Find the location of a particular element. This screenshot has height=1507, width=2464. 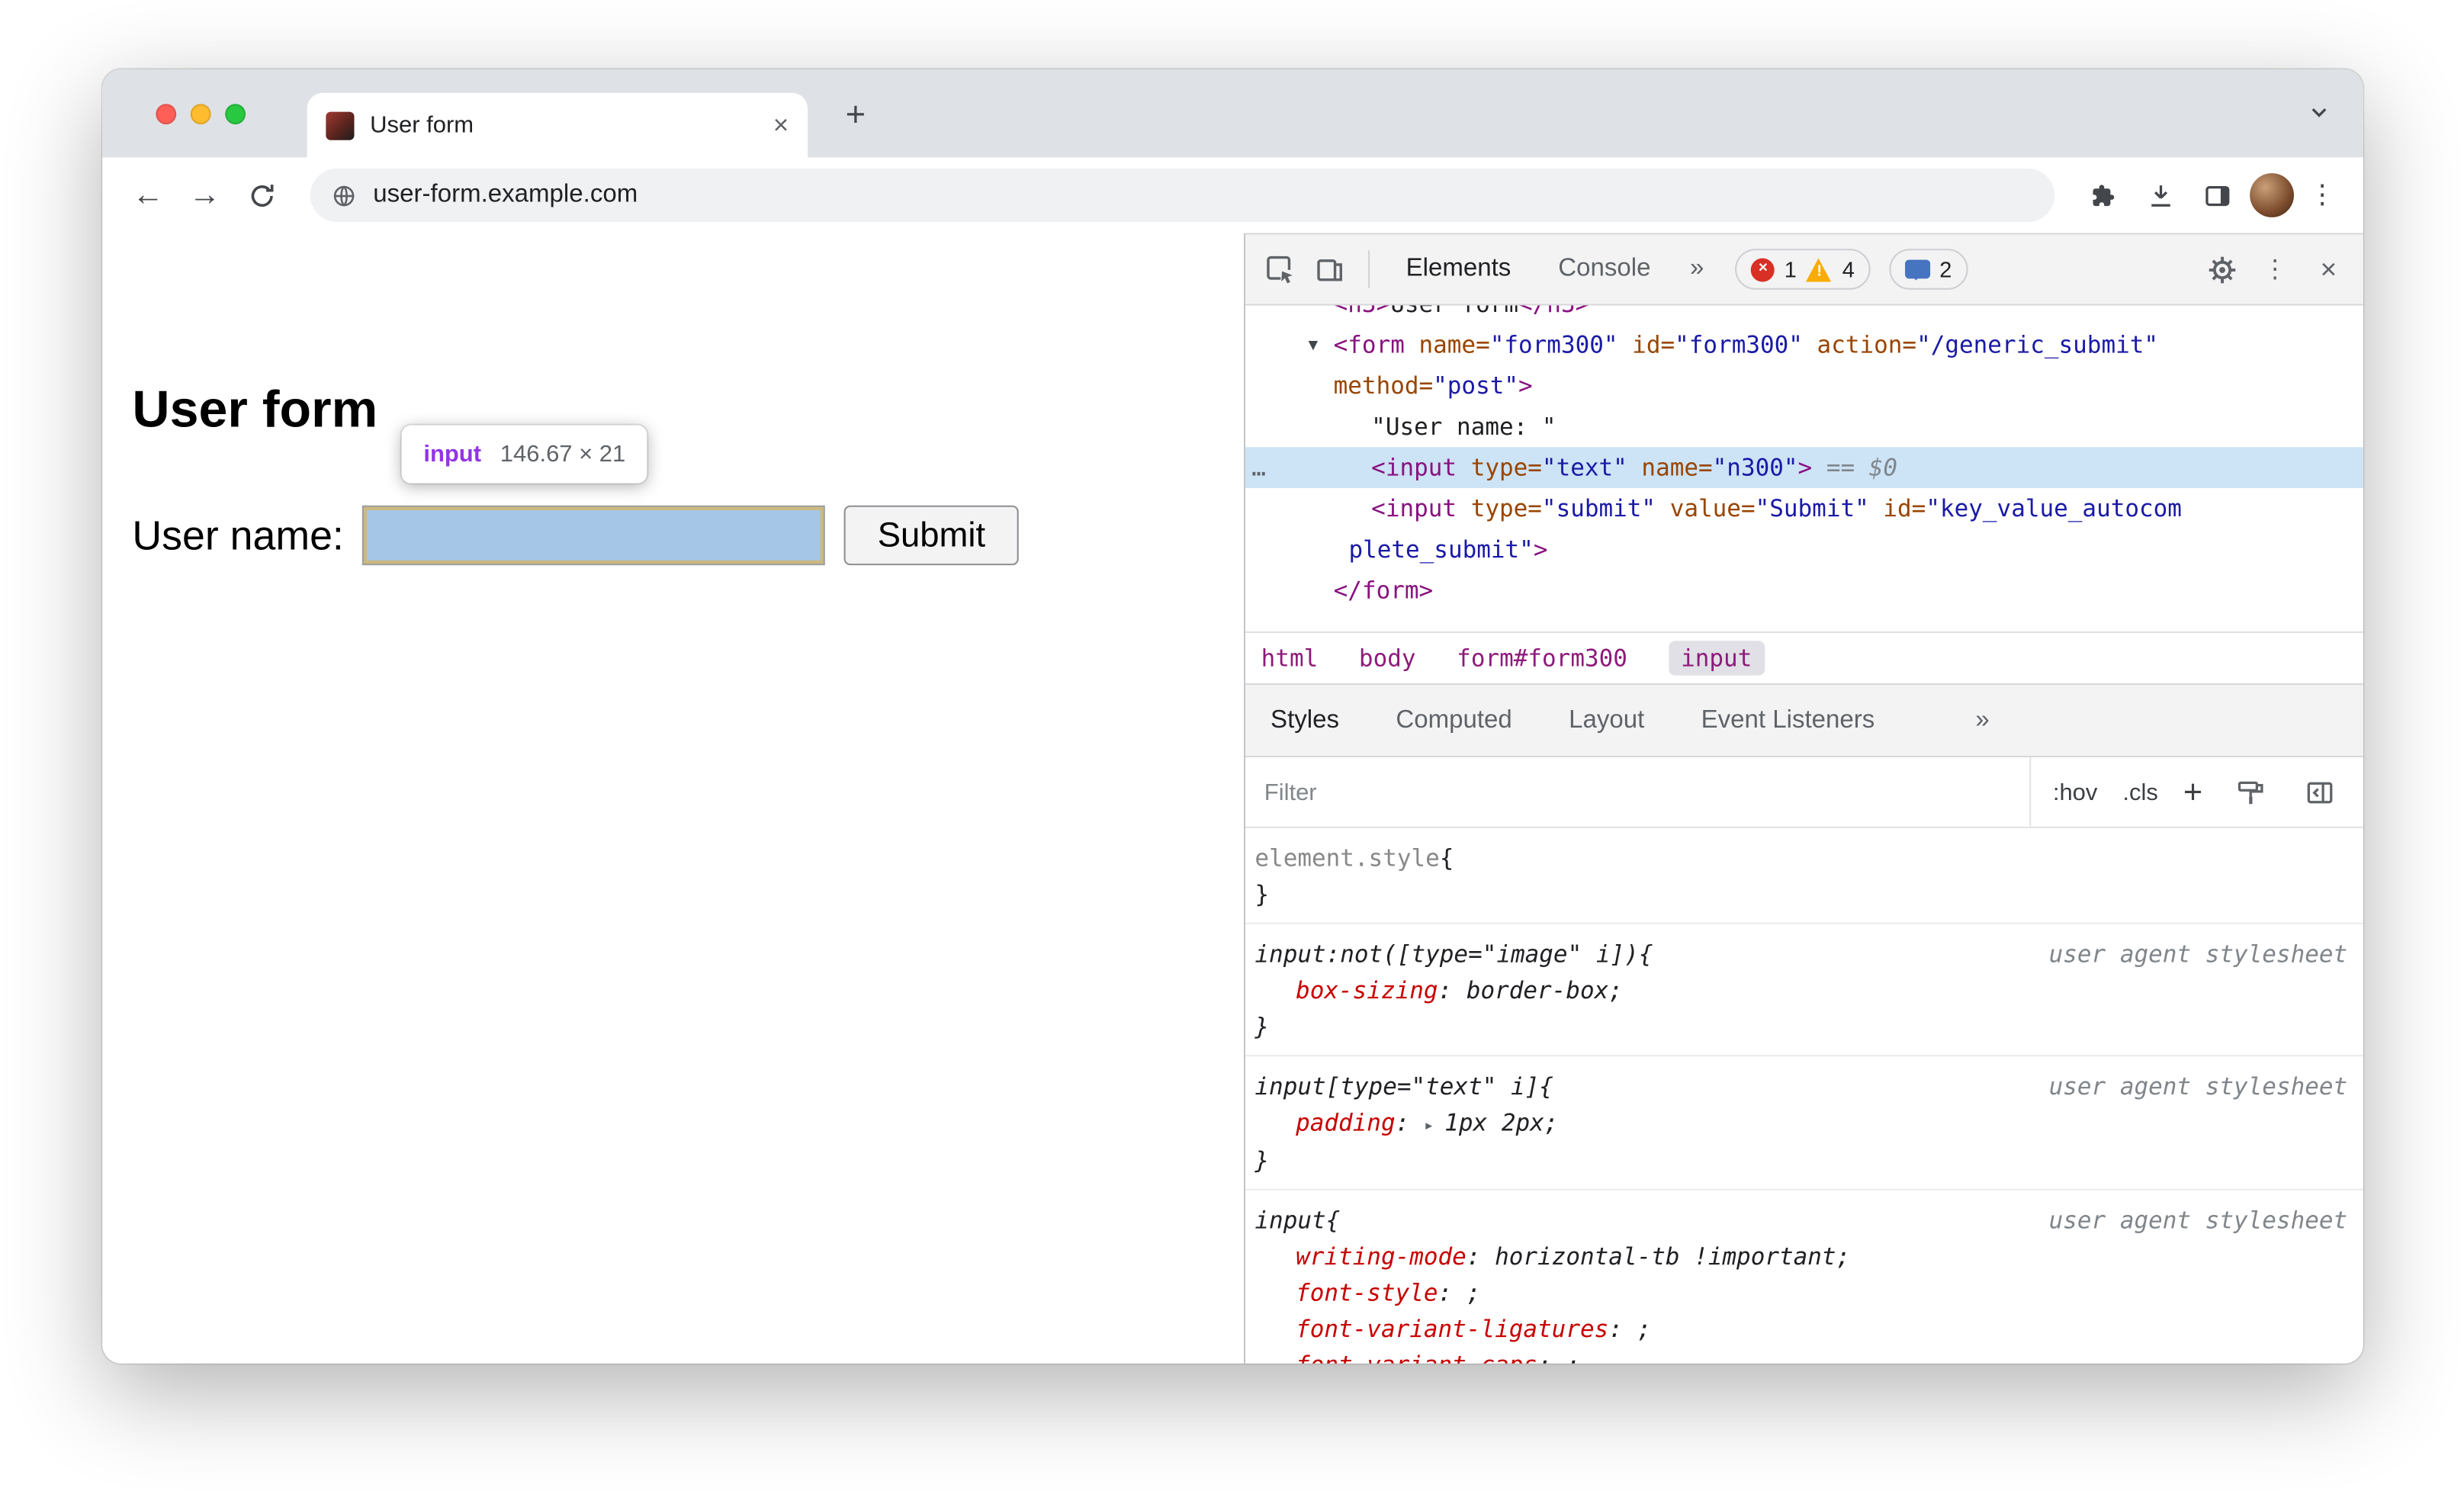

breadcrumb-item: body is located at coordinates (1387, 658).